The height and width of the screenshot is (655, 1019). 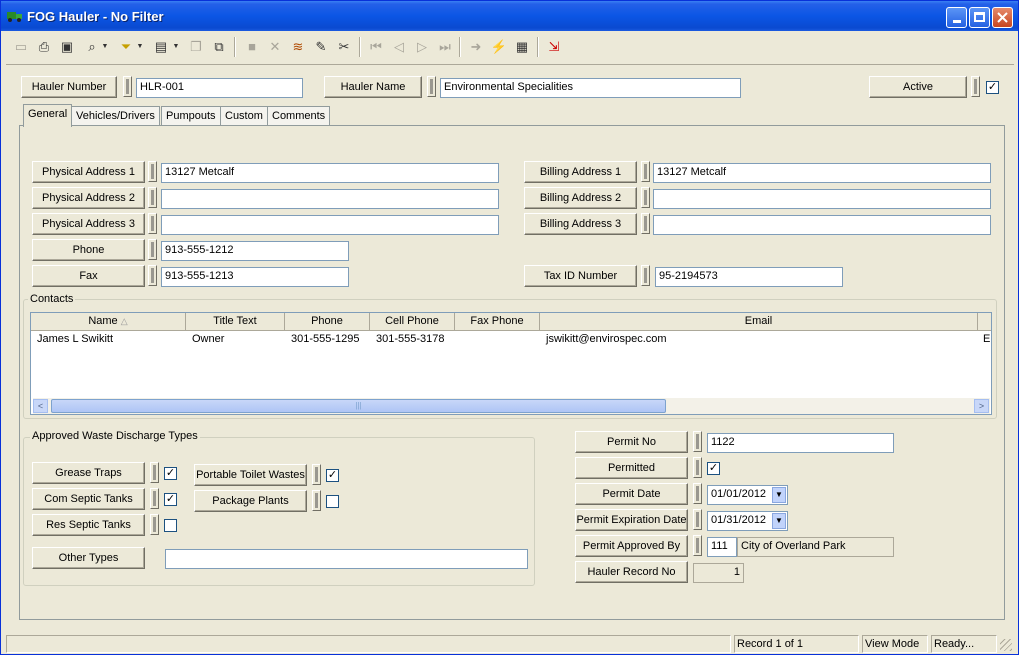 What do you see at coordinates (713, 468) in the screenshot?
I see `permitted-checkbox: ✓` at bounding box center [713, 468].